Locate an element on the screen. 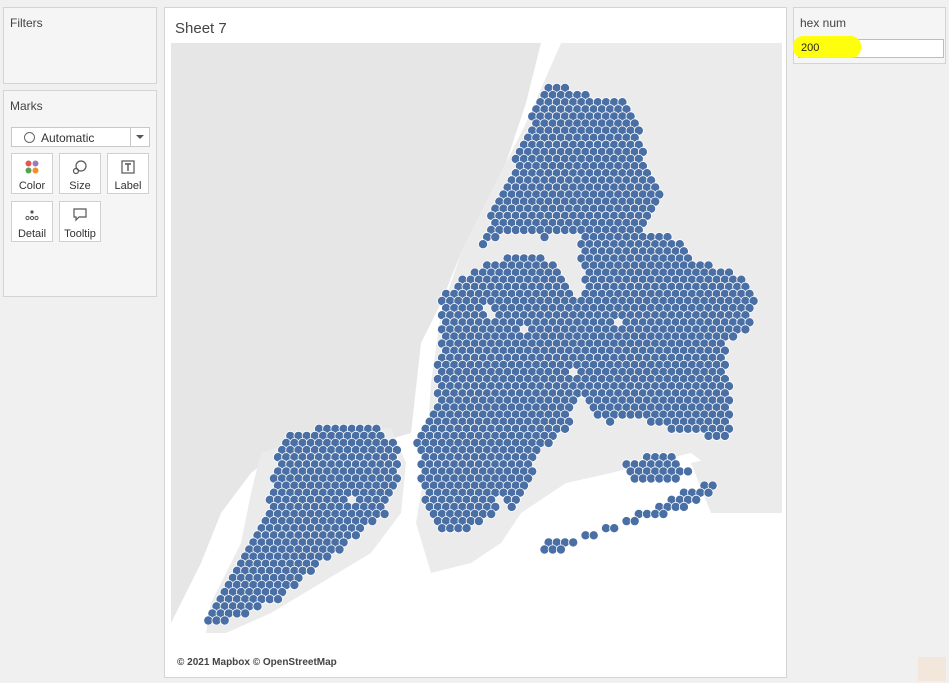 The height and width of the screenshot is (683, 949). parameter-input-box is located at coordinates (868, 47).